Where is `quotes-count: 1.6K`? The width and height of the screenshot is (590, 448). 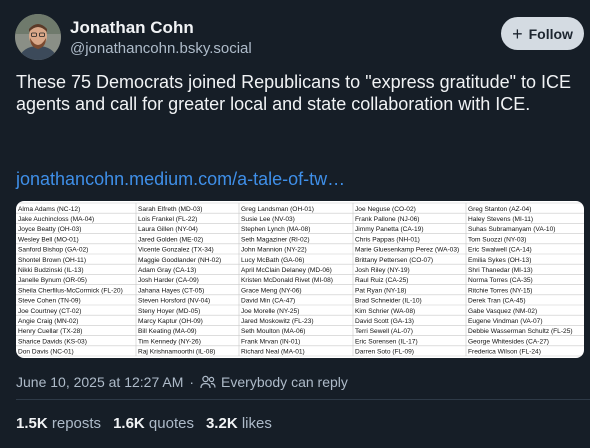 quotes-count: 1.6K is located at coordinates (129, 423).